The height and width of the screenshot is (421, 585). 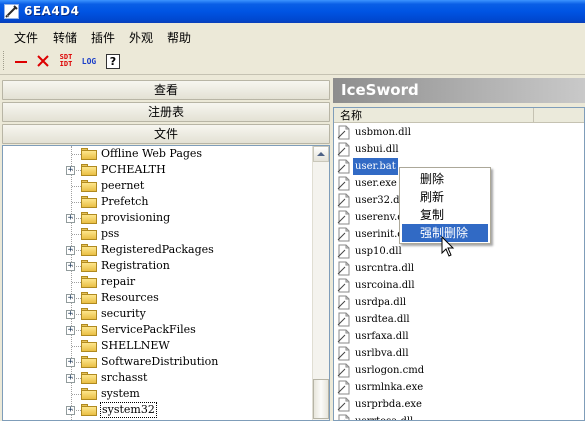 I want to click on tree-item: + Registration, so click(x=158, y=266).